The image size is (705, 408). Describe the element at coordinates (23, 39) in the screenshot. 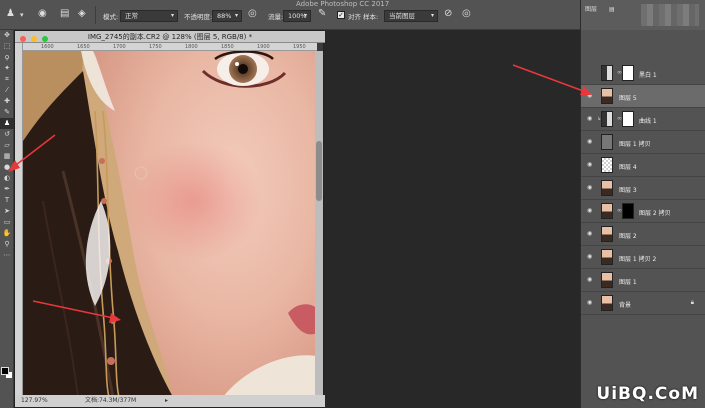

I see `close-window-icon` at that location.